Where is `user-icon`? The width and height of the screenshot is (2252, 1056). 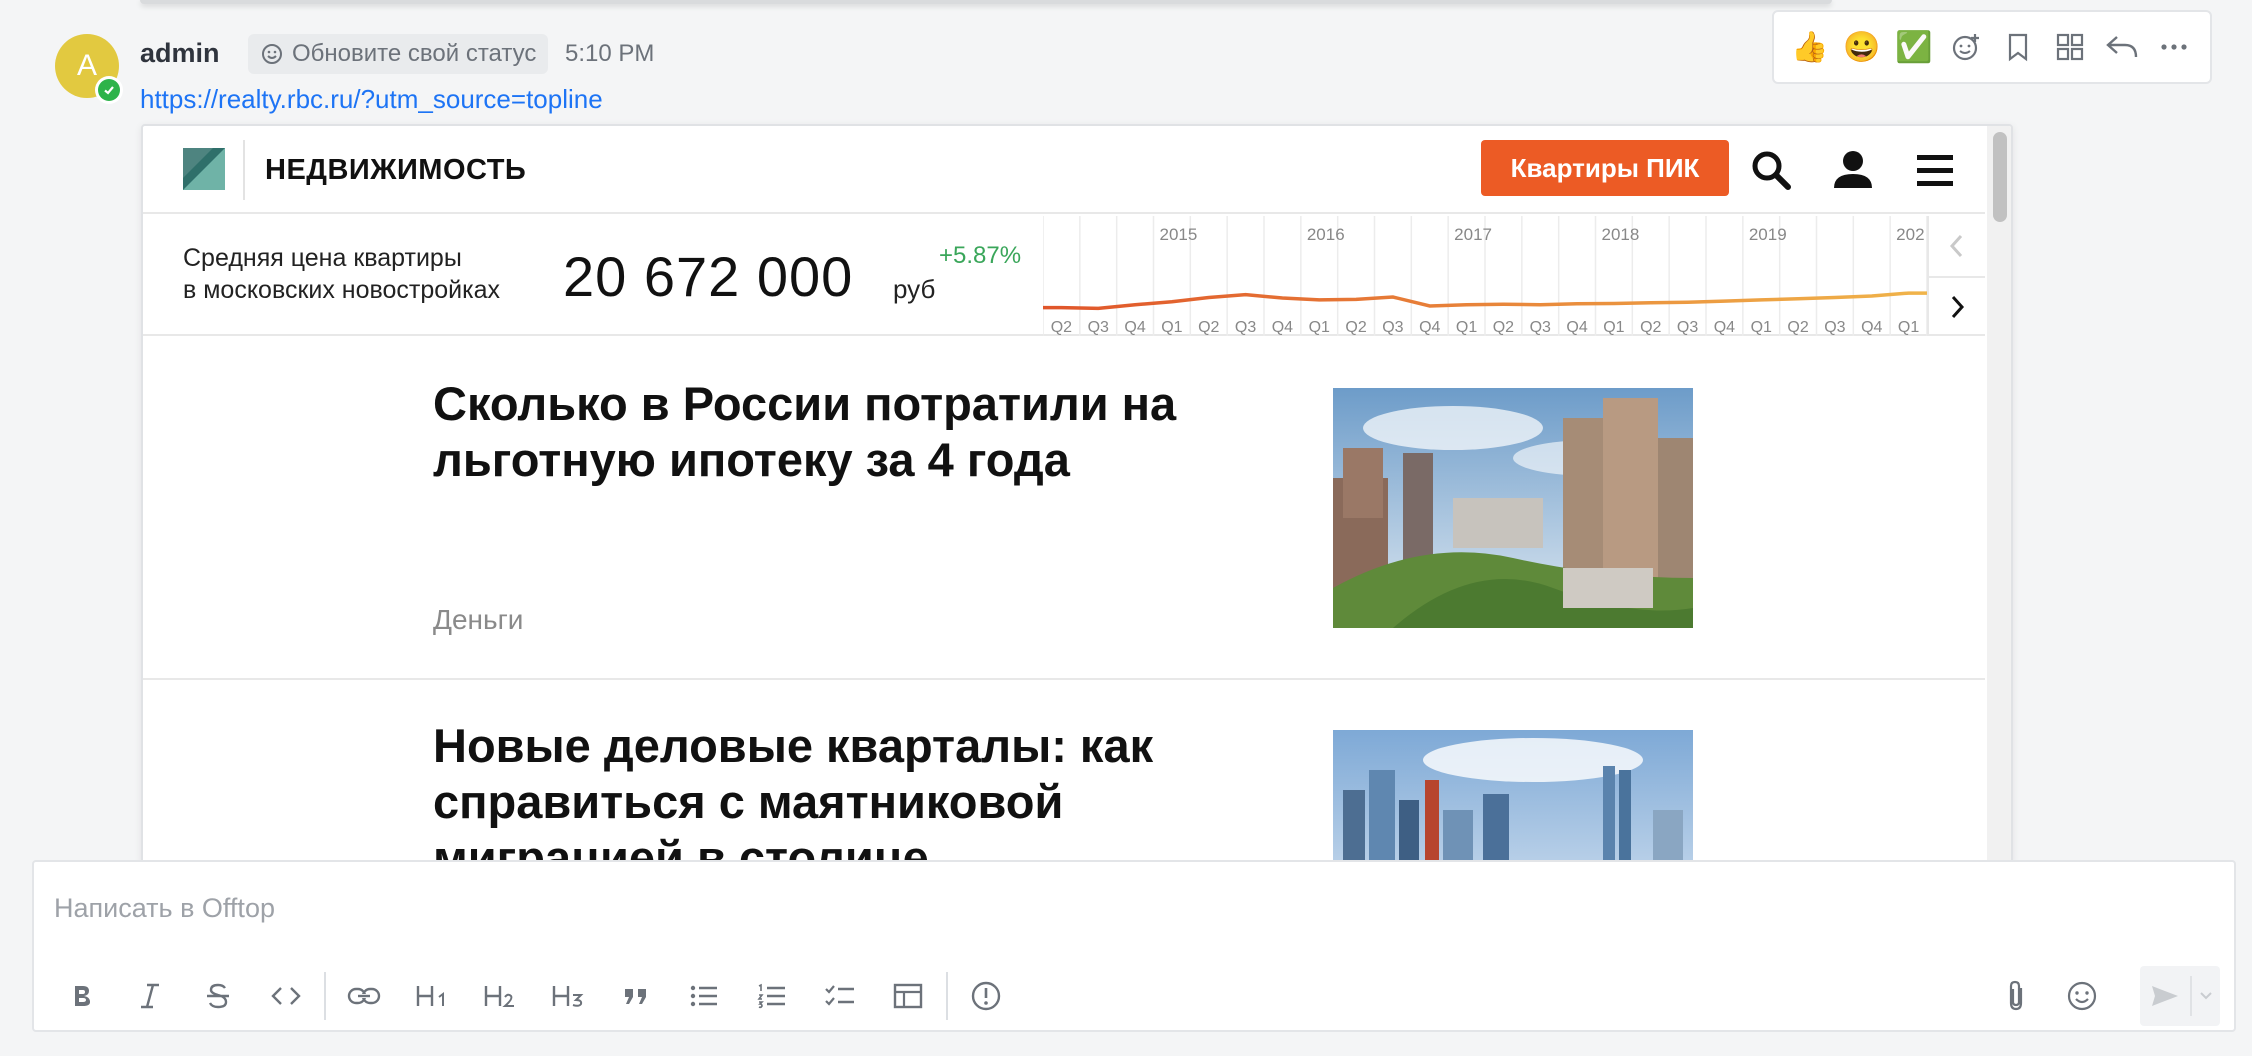 user-icon is located at coordinates (1853, 170).